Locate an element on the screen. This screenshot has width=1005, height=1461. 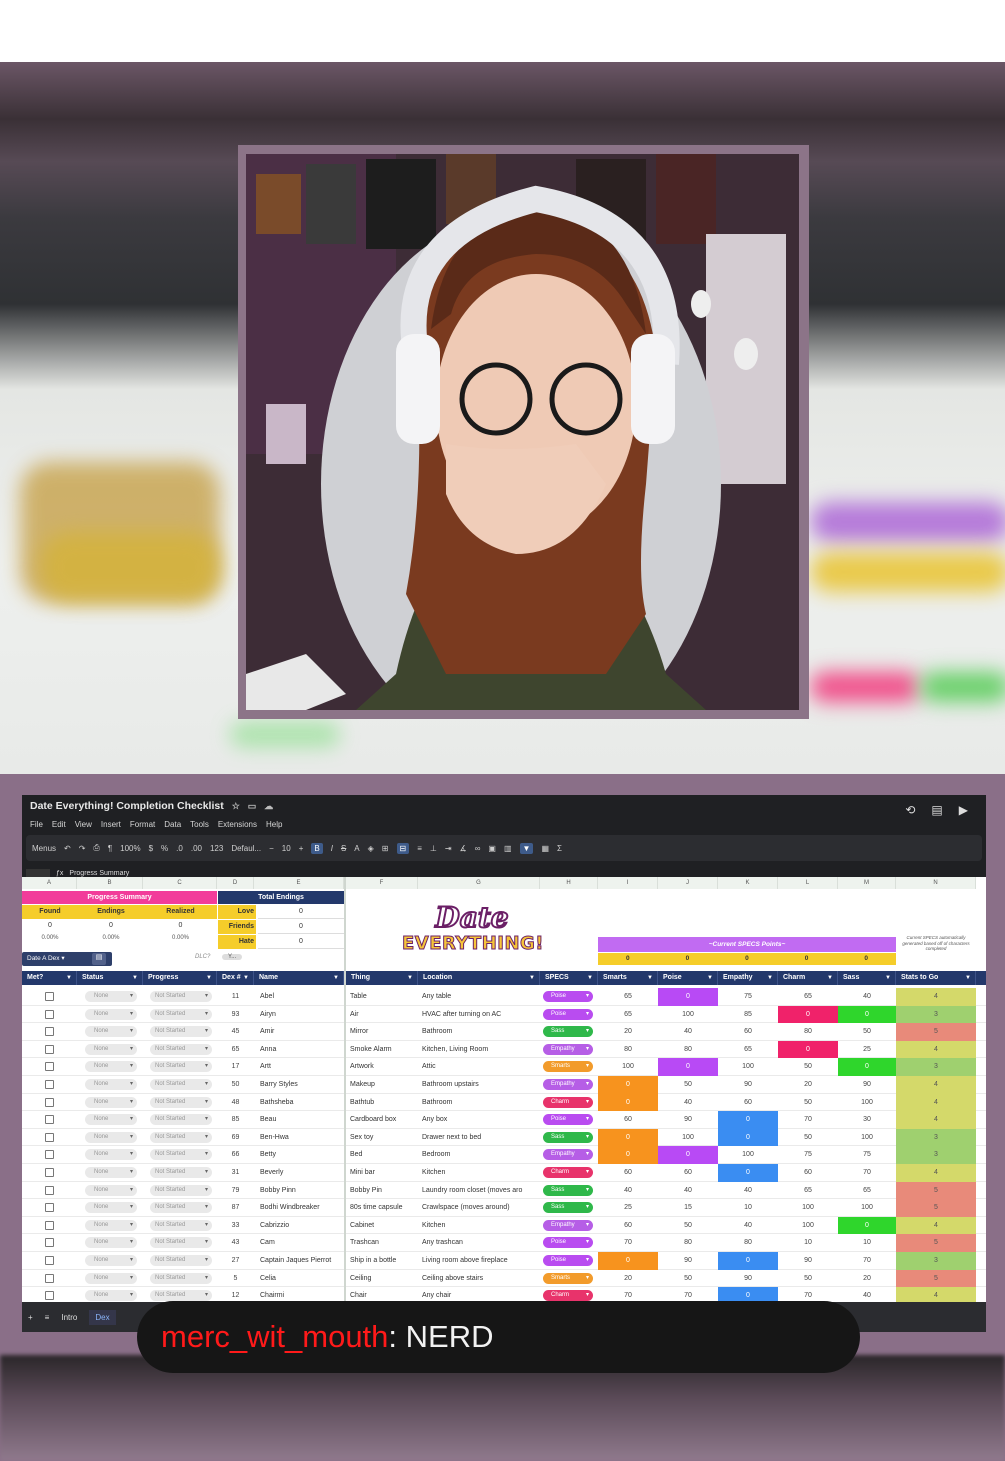
filter-icon: ▼ is located at coordinates (526, 848).